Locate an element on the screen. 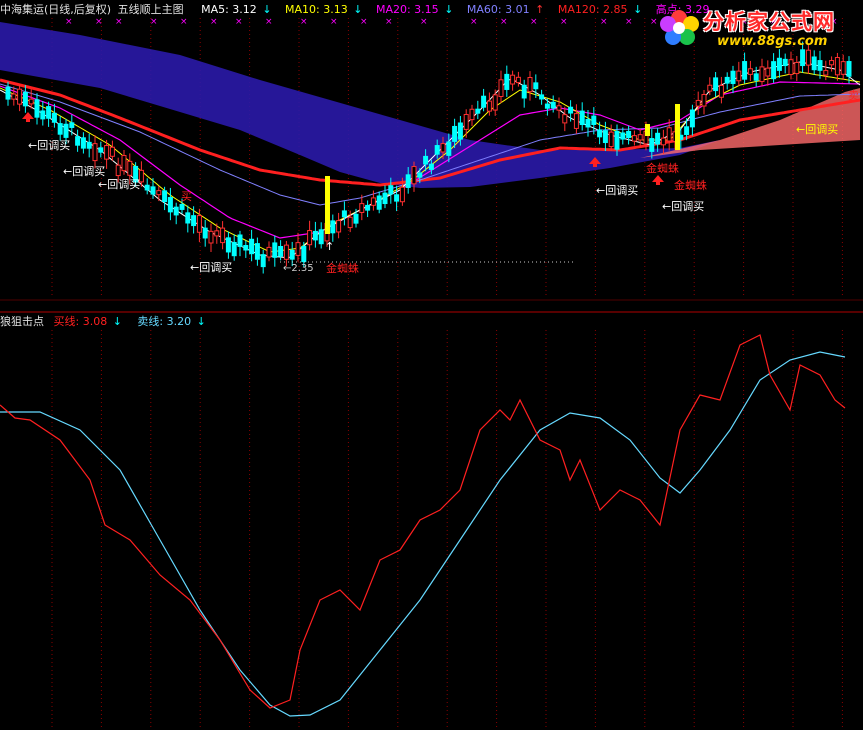 The image size is (863, 730). low-price-label: ←2.35 is located at coordinates (298, 268).